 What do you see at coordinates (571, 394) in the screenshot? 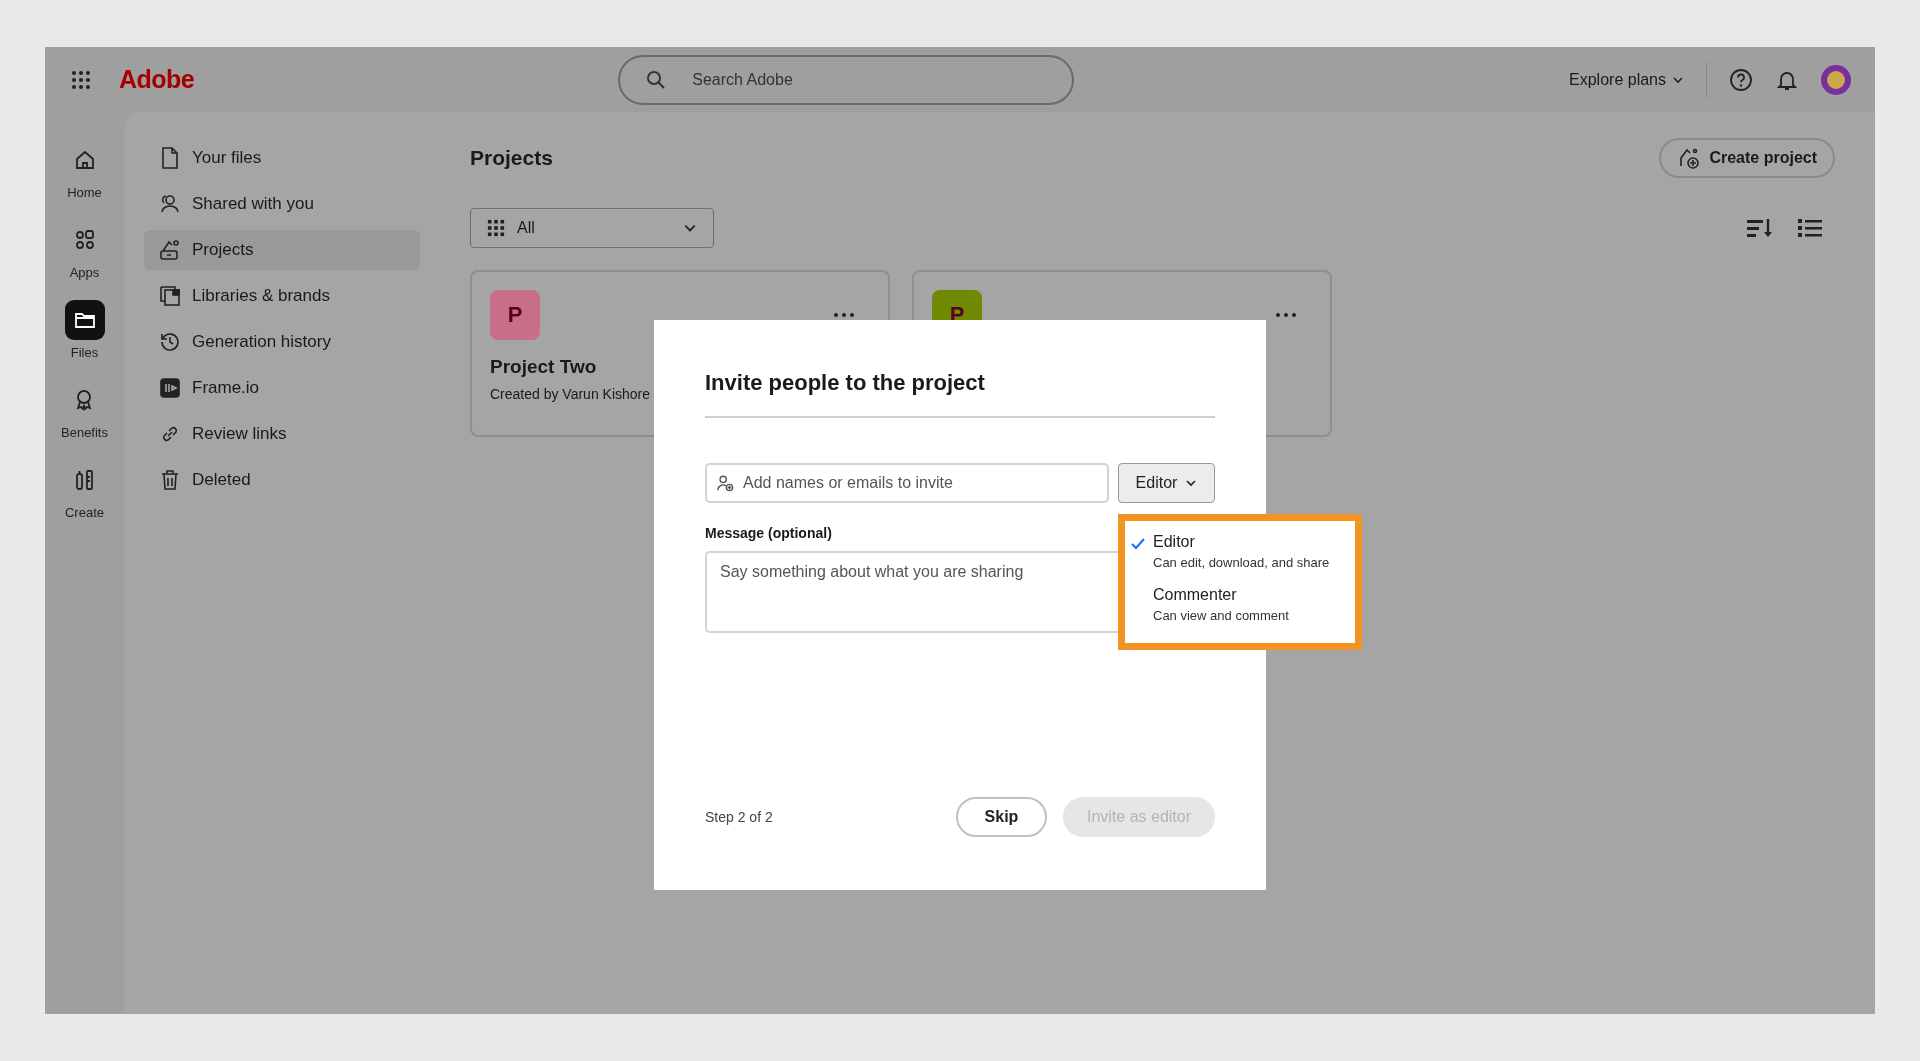
I see `project-creator: Created by Varun Kishore` at bounding box center [571, 394].